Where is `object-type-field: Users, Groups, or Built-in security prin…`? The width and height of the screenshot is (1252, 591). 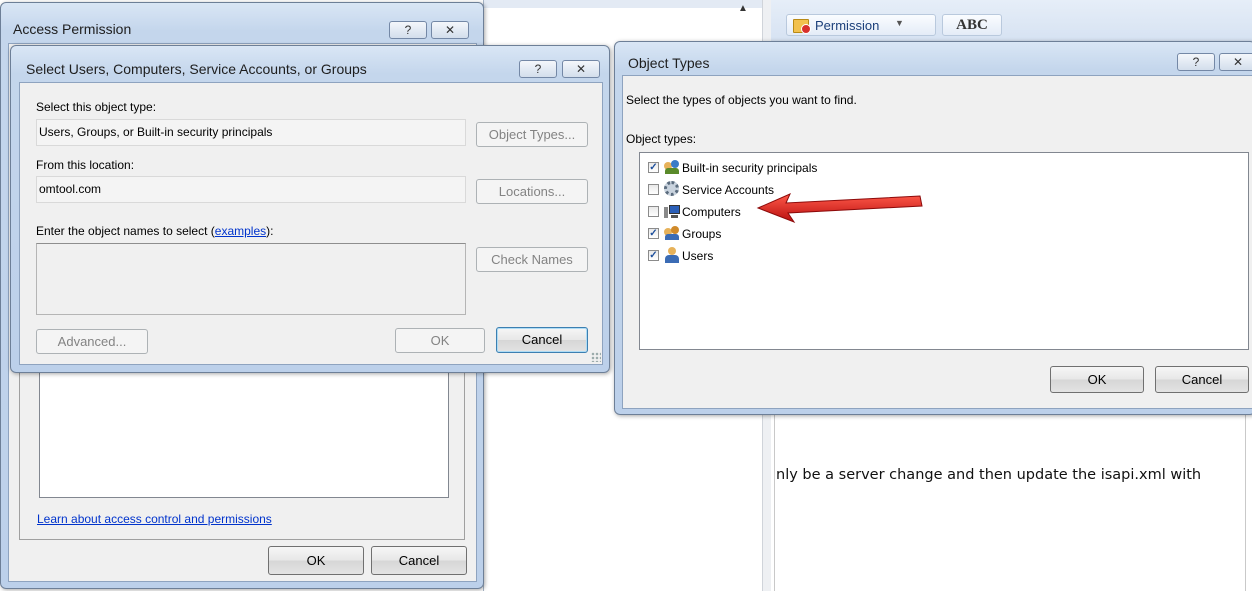 object-type-field: Users, Groups, or Built-in security prin… is located at coordinates (251, 132).